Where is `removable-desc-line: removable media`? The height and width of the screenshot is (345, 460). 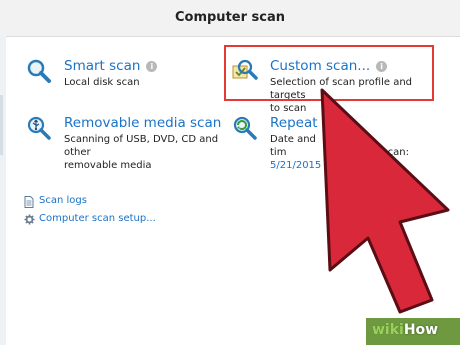 removable-desc-line: removable media is located at coordinates (108, 165).